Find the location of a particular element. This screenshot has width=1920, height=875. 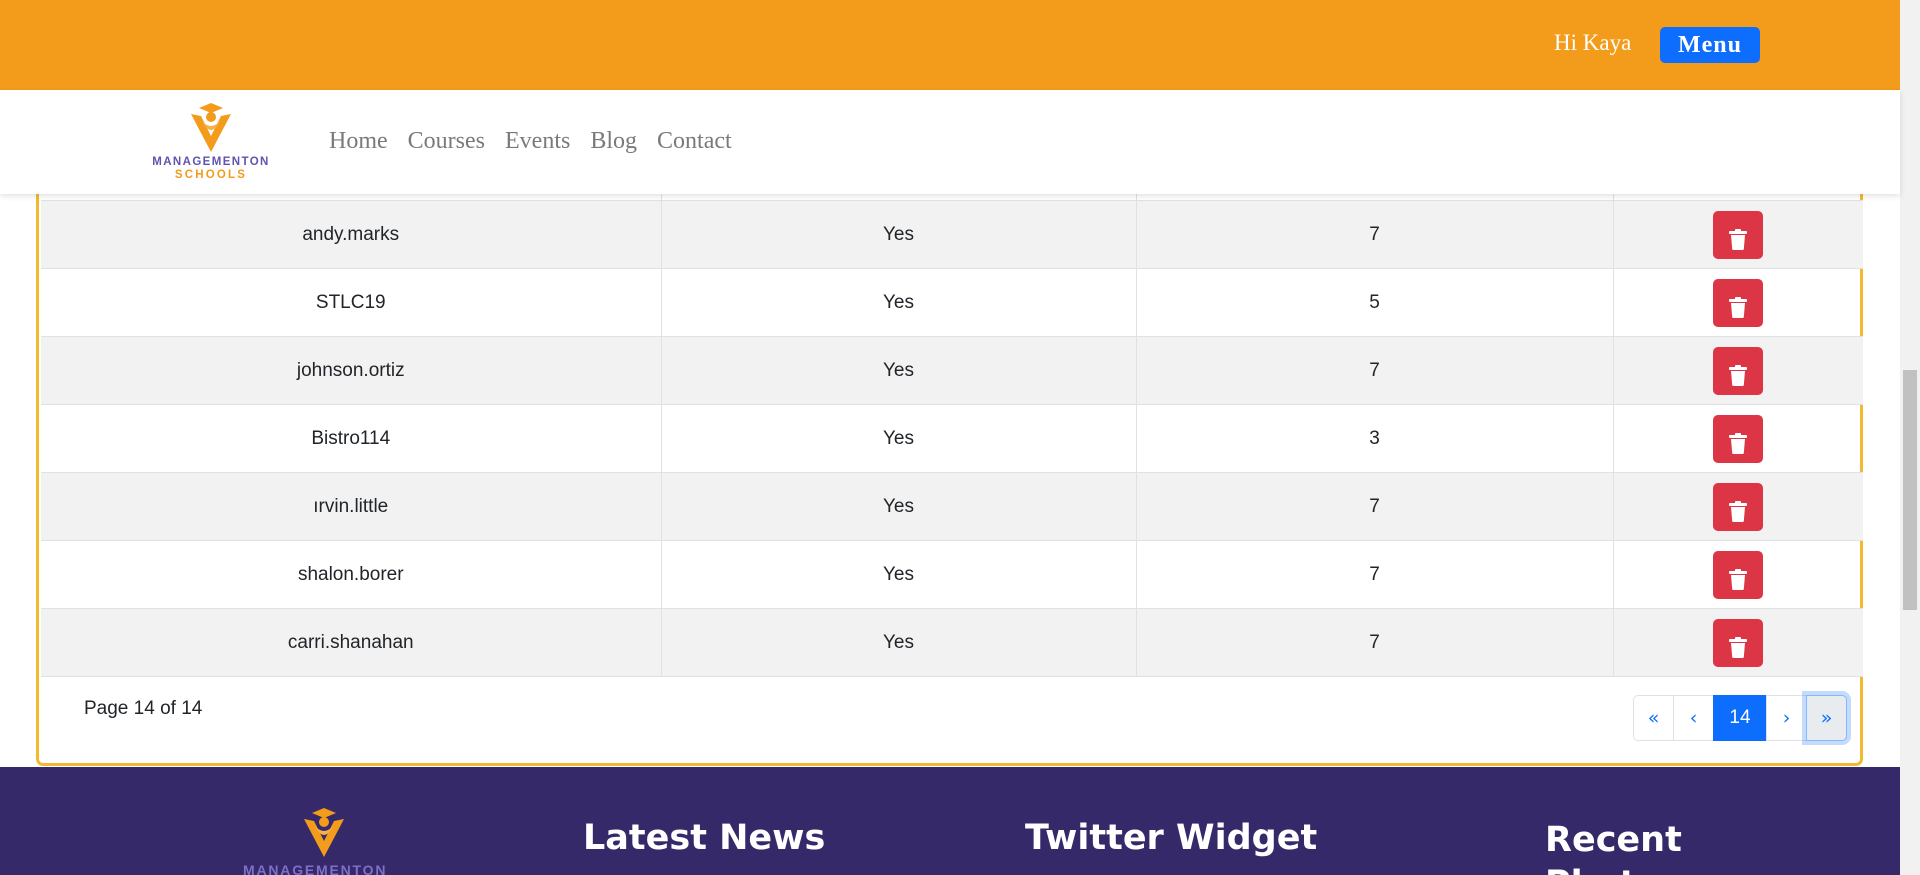

table-row: johnson.ortiz Yes 7 is located at coordinates (952, 370).